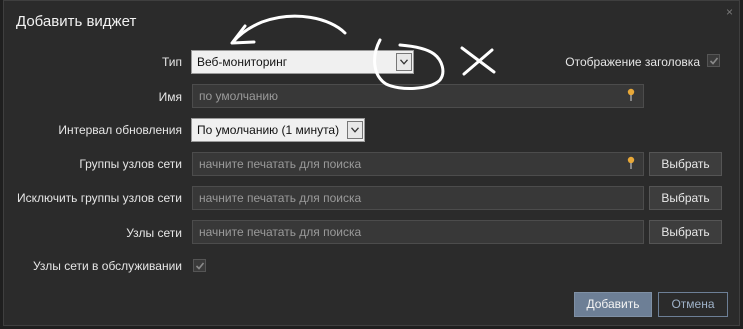  What do you see at coordinates (685, 232) in the screenshot?
I see `hosts-select-button: Выбрать` at bounding box center [685, 232].